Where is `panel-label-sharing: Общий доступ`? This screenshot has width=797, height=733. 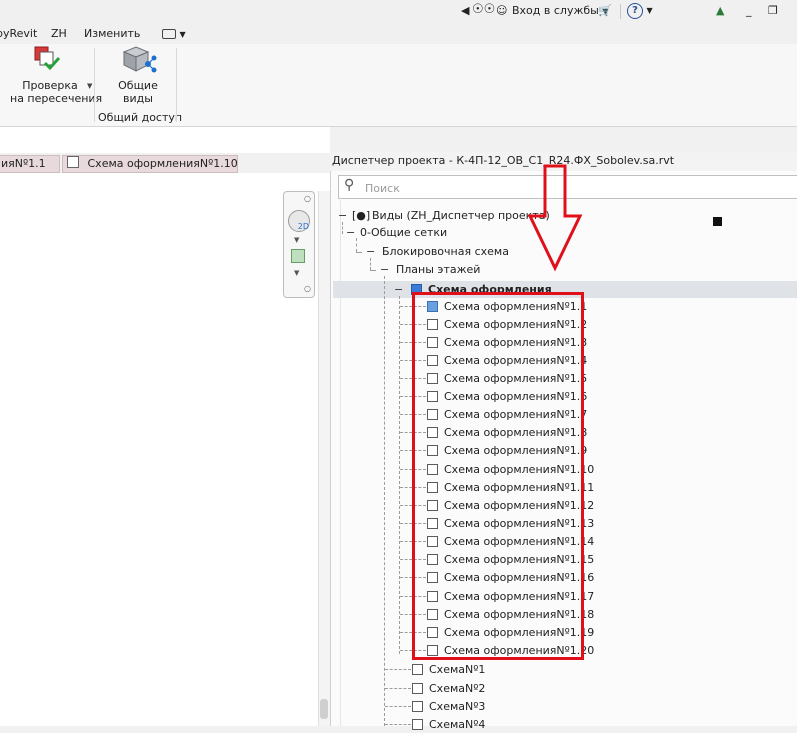 panel-label-sharing: Общий доступ is located at coordinates (140, 117).